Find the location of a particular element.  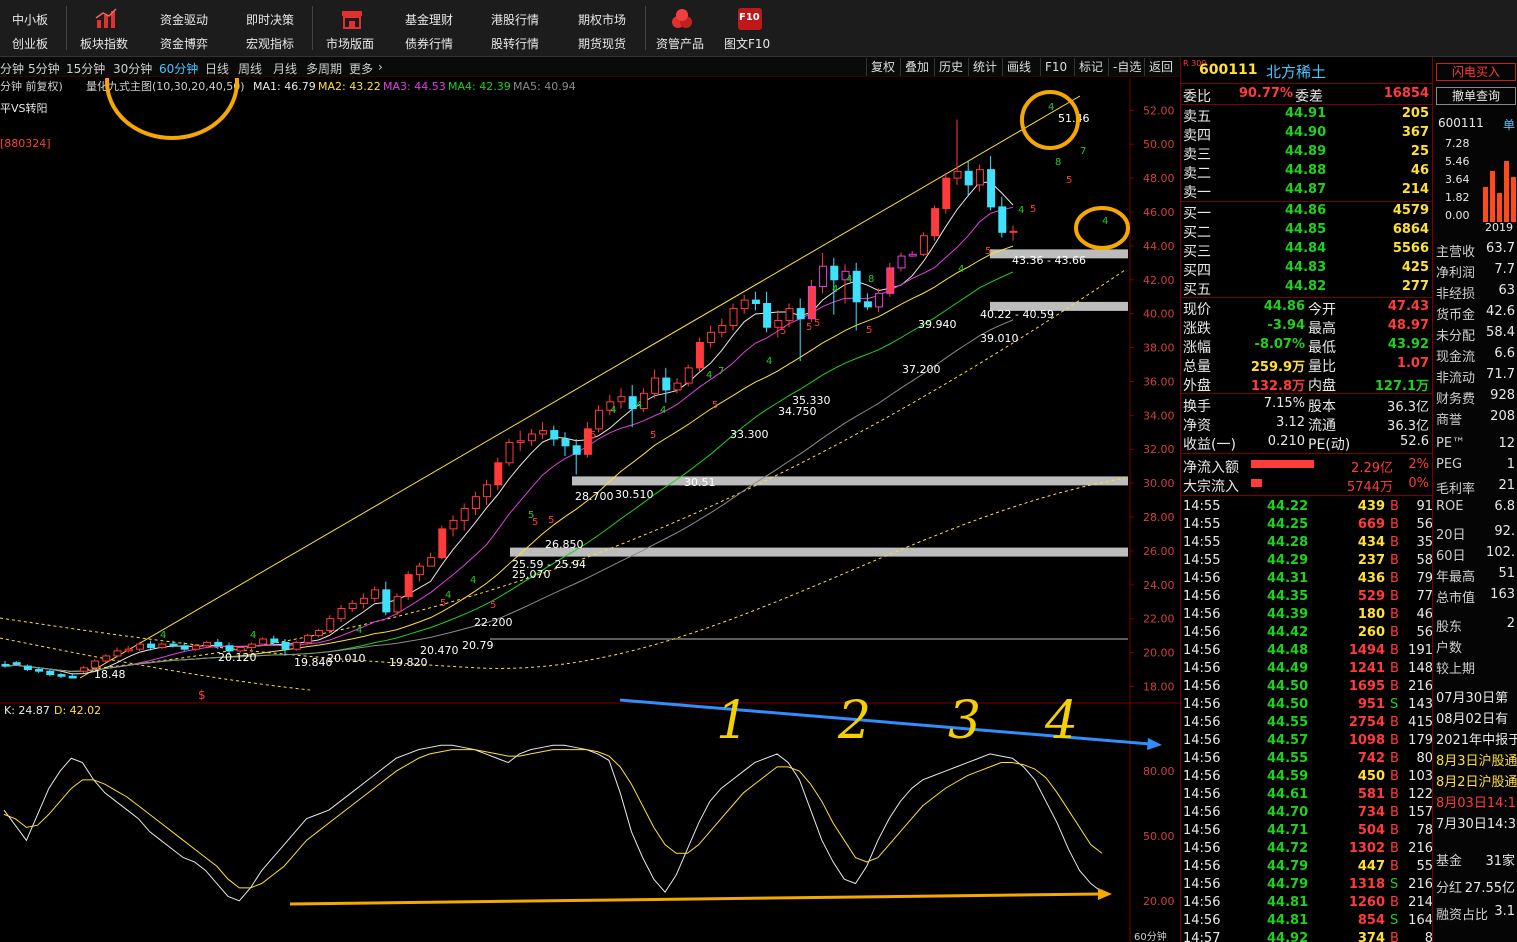

period-tab: 更多 is located at coordinates (361, 68).